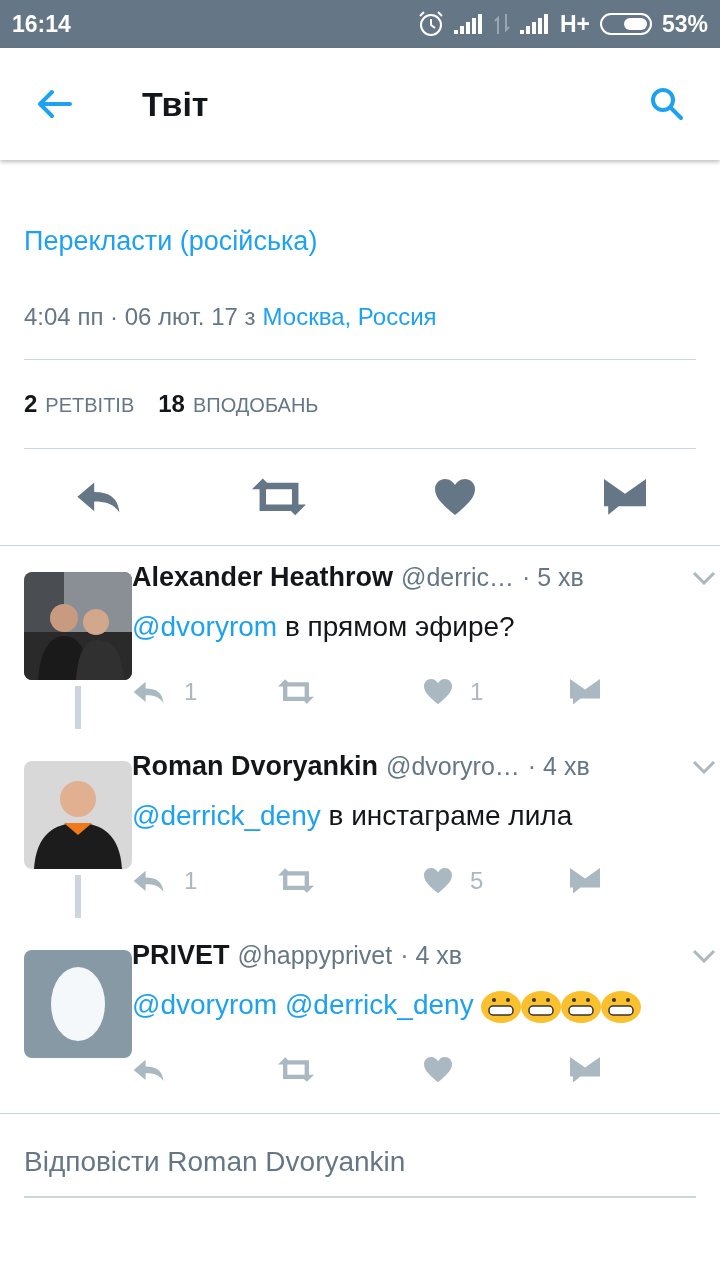  I want to click on network-type: H+, so click(574, 24).